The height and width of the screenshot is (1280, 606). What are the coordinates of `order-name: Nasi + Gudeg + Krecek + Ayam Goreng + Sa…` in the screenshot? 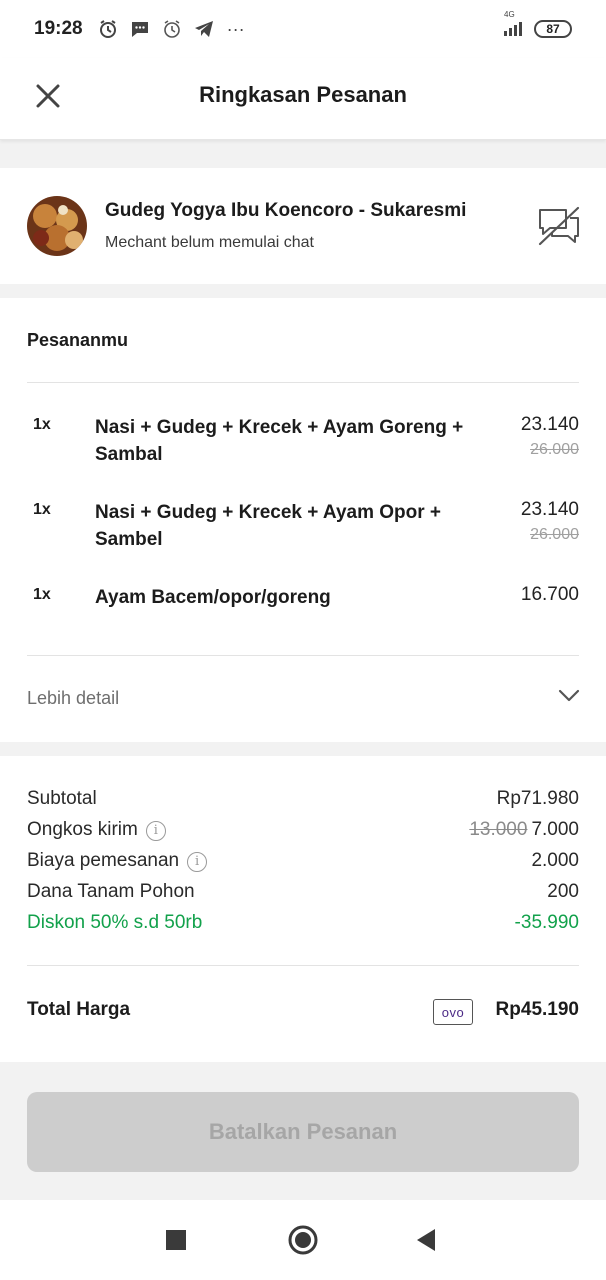 It's located at (279, 441).